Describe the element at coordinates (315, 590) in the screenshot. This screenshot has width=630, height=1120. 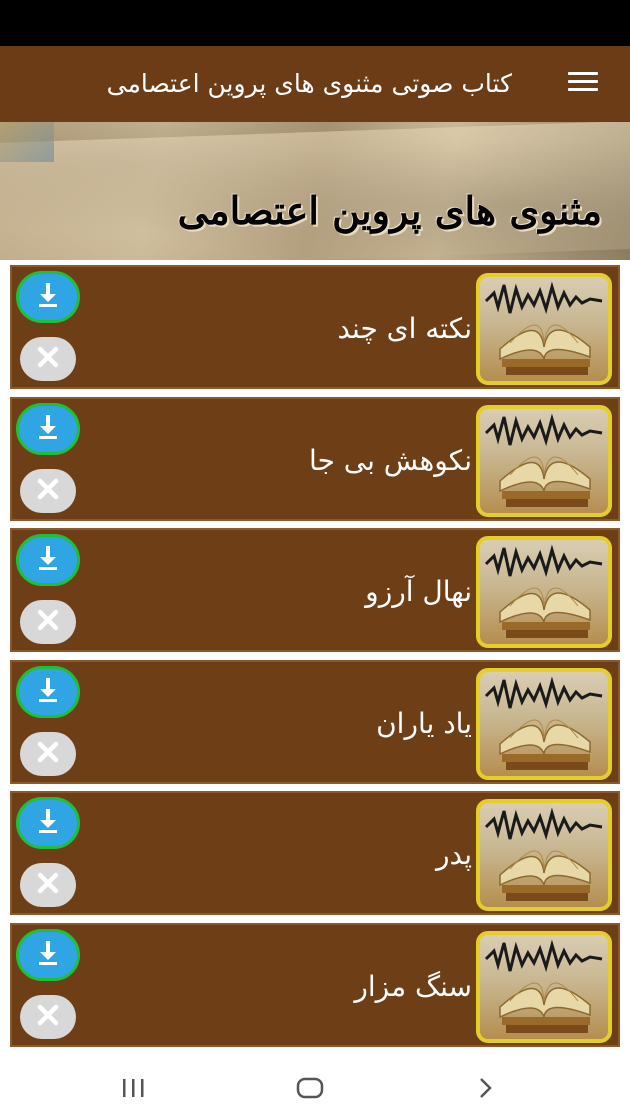
I see `list-item: نهال آرزو` at that location.